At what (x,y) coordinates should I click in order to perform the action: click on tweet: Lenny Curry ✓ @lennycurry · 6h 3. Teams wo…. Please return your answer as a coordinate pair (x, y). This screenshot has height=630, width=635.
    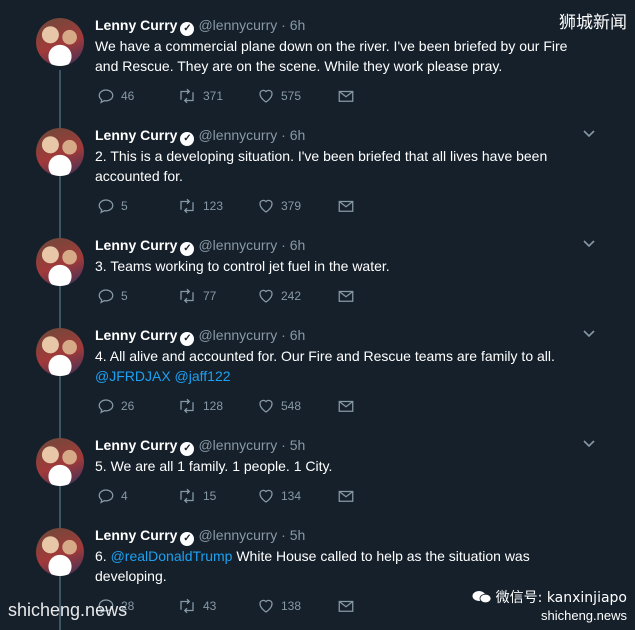
    Looking at the image, I should click on (317, 274).